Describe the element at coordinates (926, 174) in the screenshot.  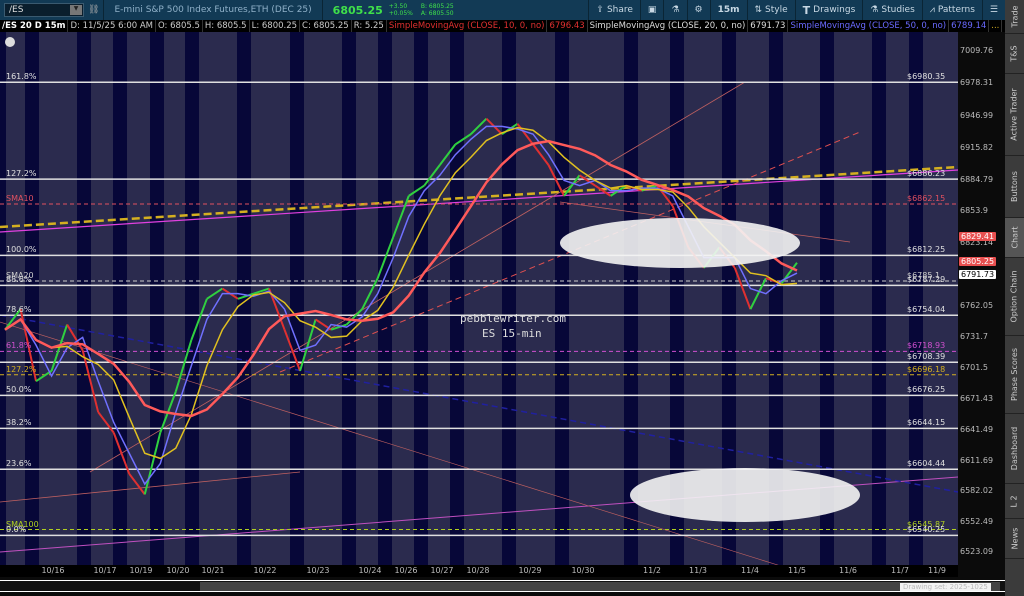
I see `level-price: $6886.23` at that location.